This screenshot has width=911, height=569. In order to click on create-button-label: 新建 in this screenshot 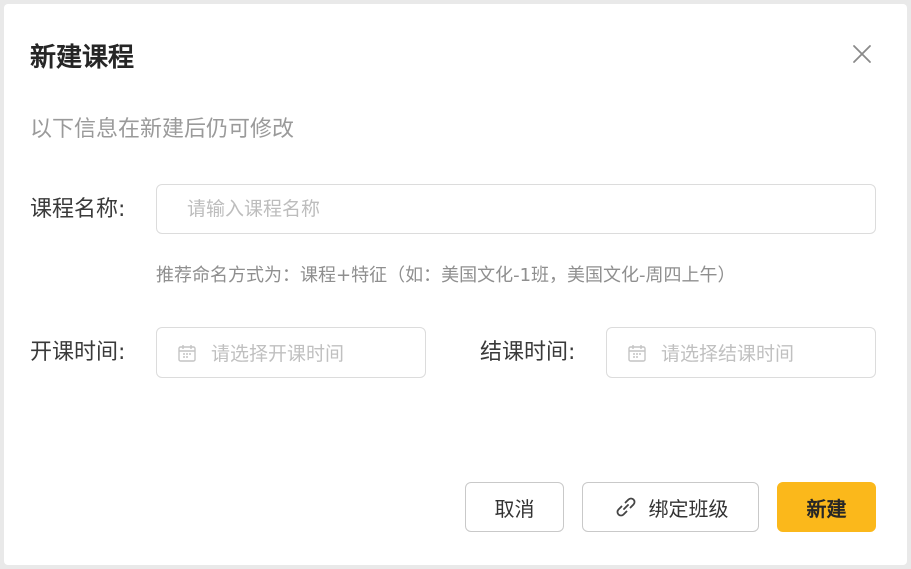, I will do `click(826, 508)`.